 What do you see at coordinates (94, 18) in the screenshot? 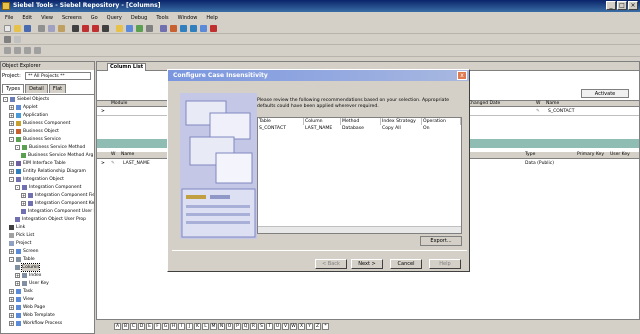
I see `menu-go: Go` at bounding box center [94, 18].